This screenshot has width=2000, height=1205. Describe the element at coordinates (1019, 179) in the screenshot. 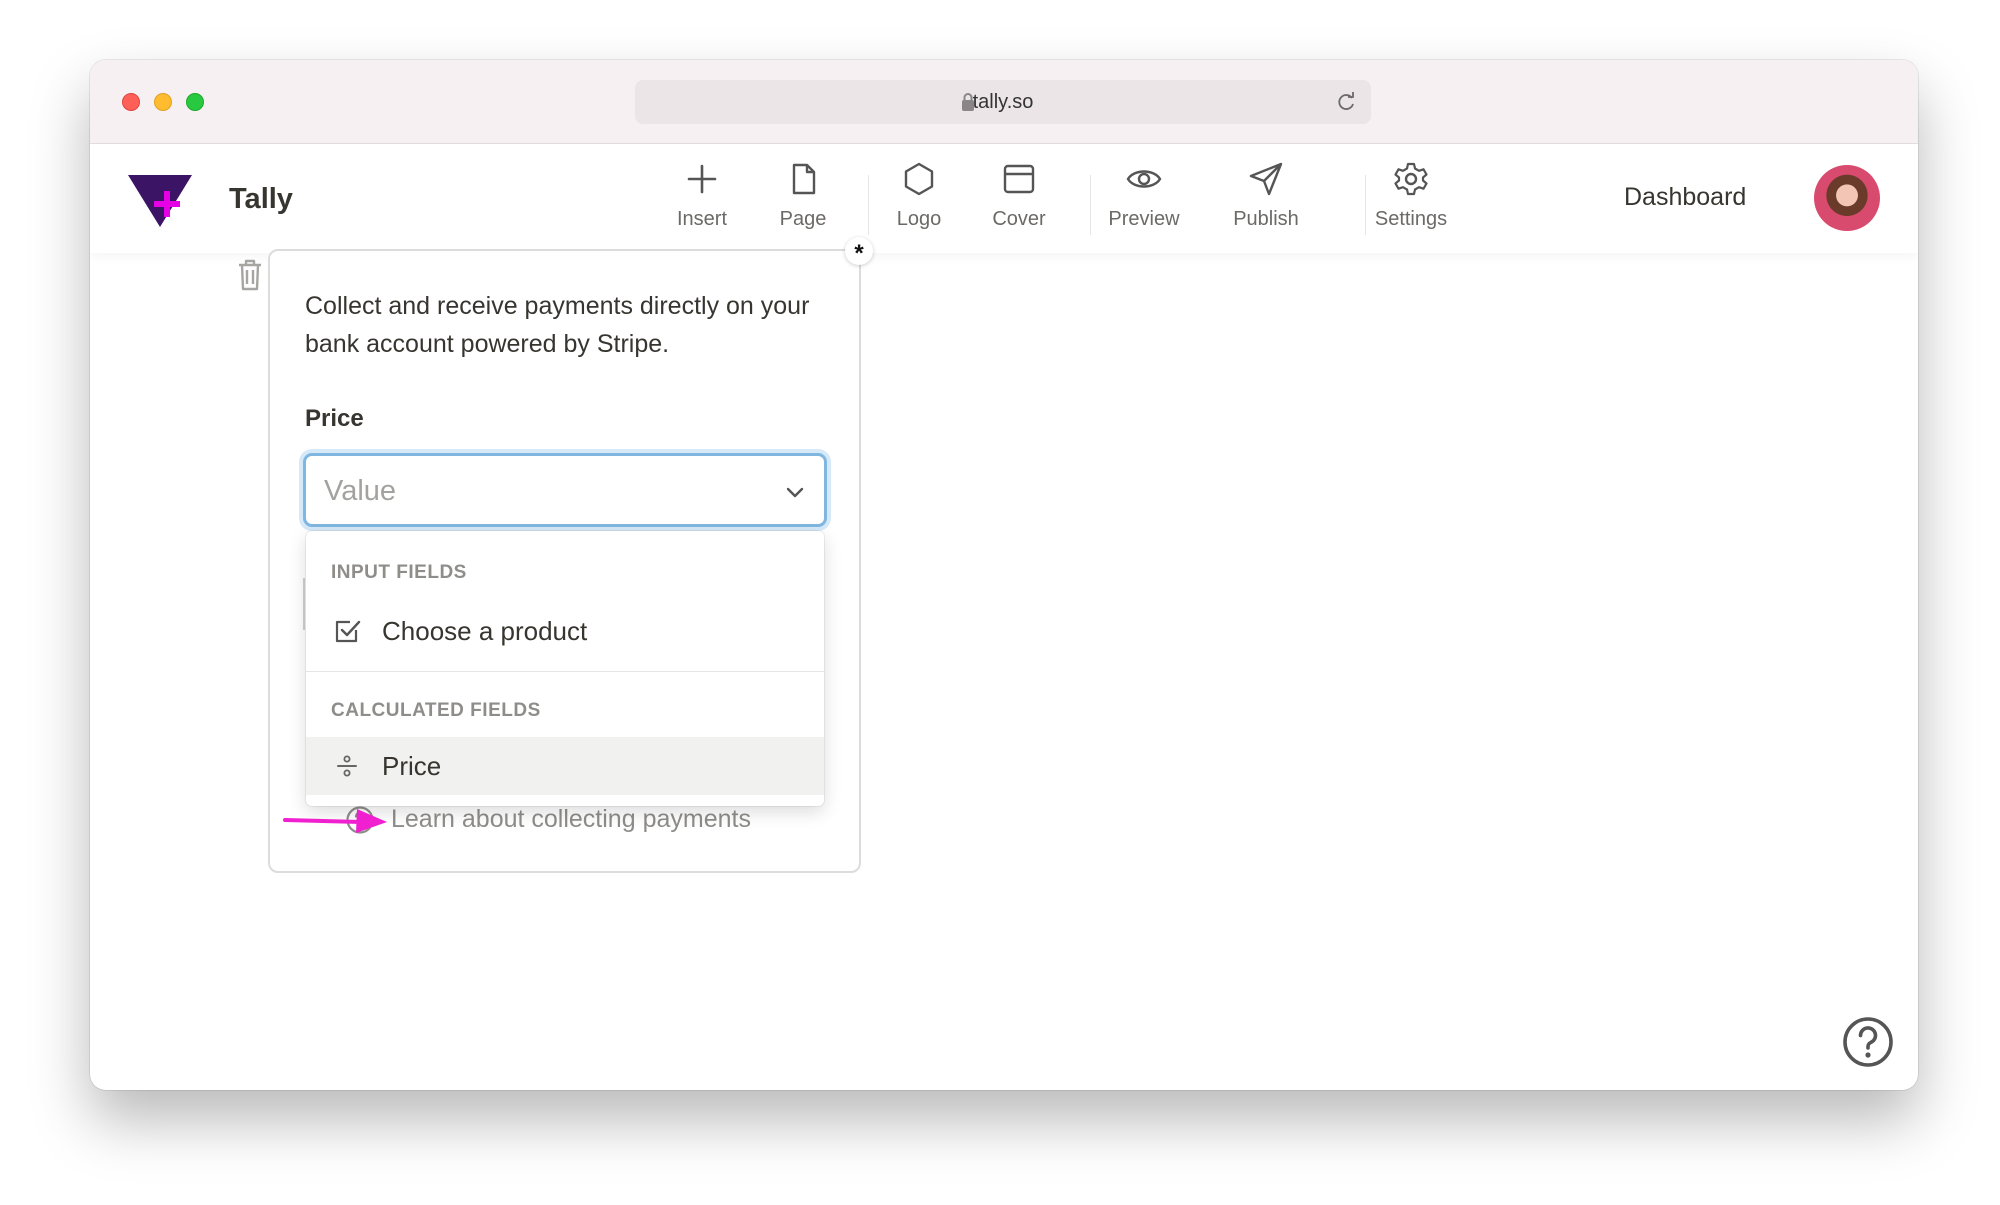

I see `cover-icon` at that location.